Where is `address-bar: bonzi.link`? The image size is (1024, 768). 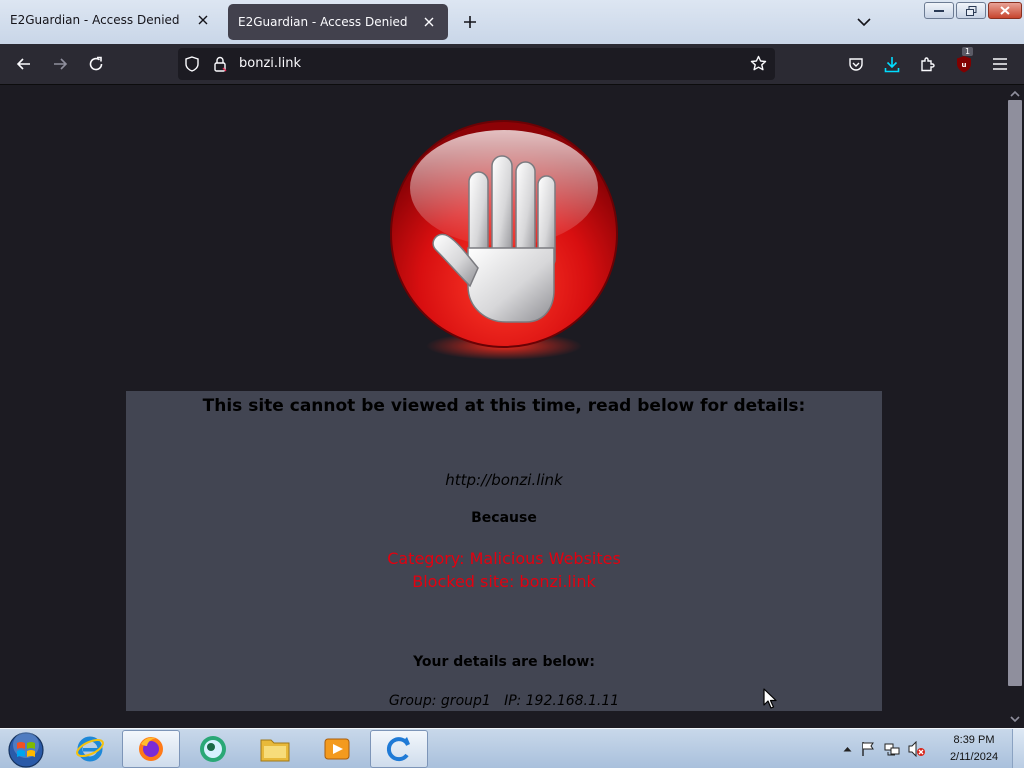
address-bar: bonzi.link is located at coordinates (476, 64).